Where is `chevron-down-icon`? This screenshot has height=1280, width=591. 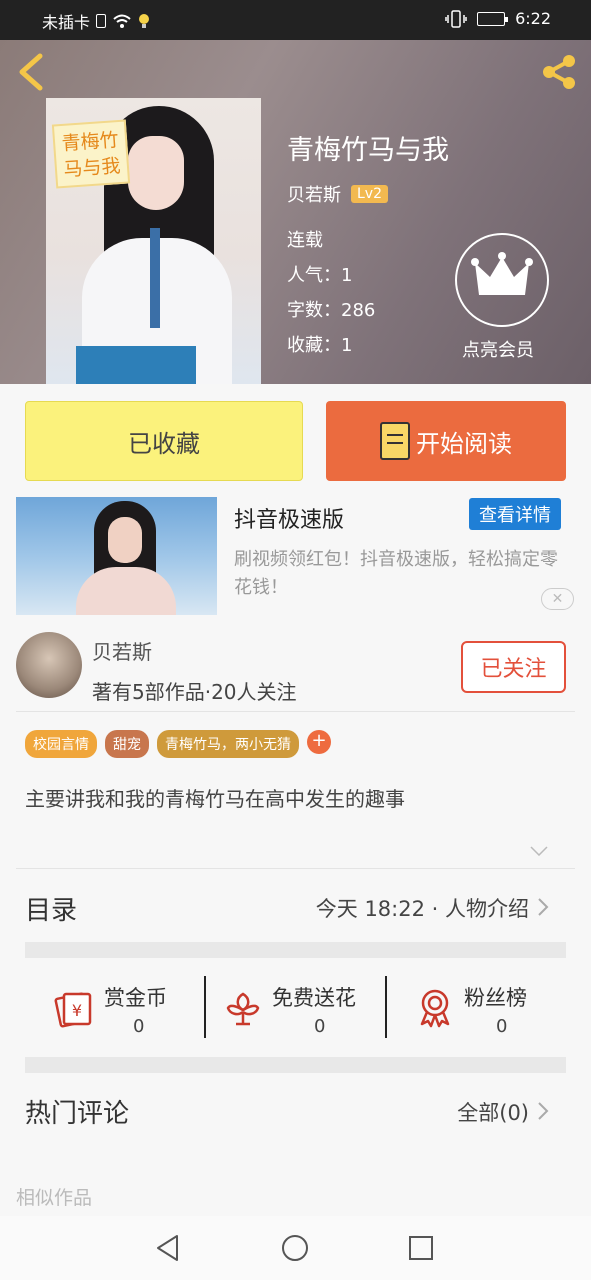 chevron-down-icon is located at coordinates (539, 851).